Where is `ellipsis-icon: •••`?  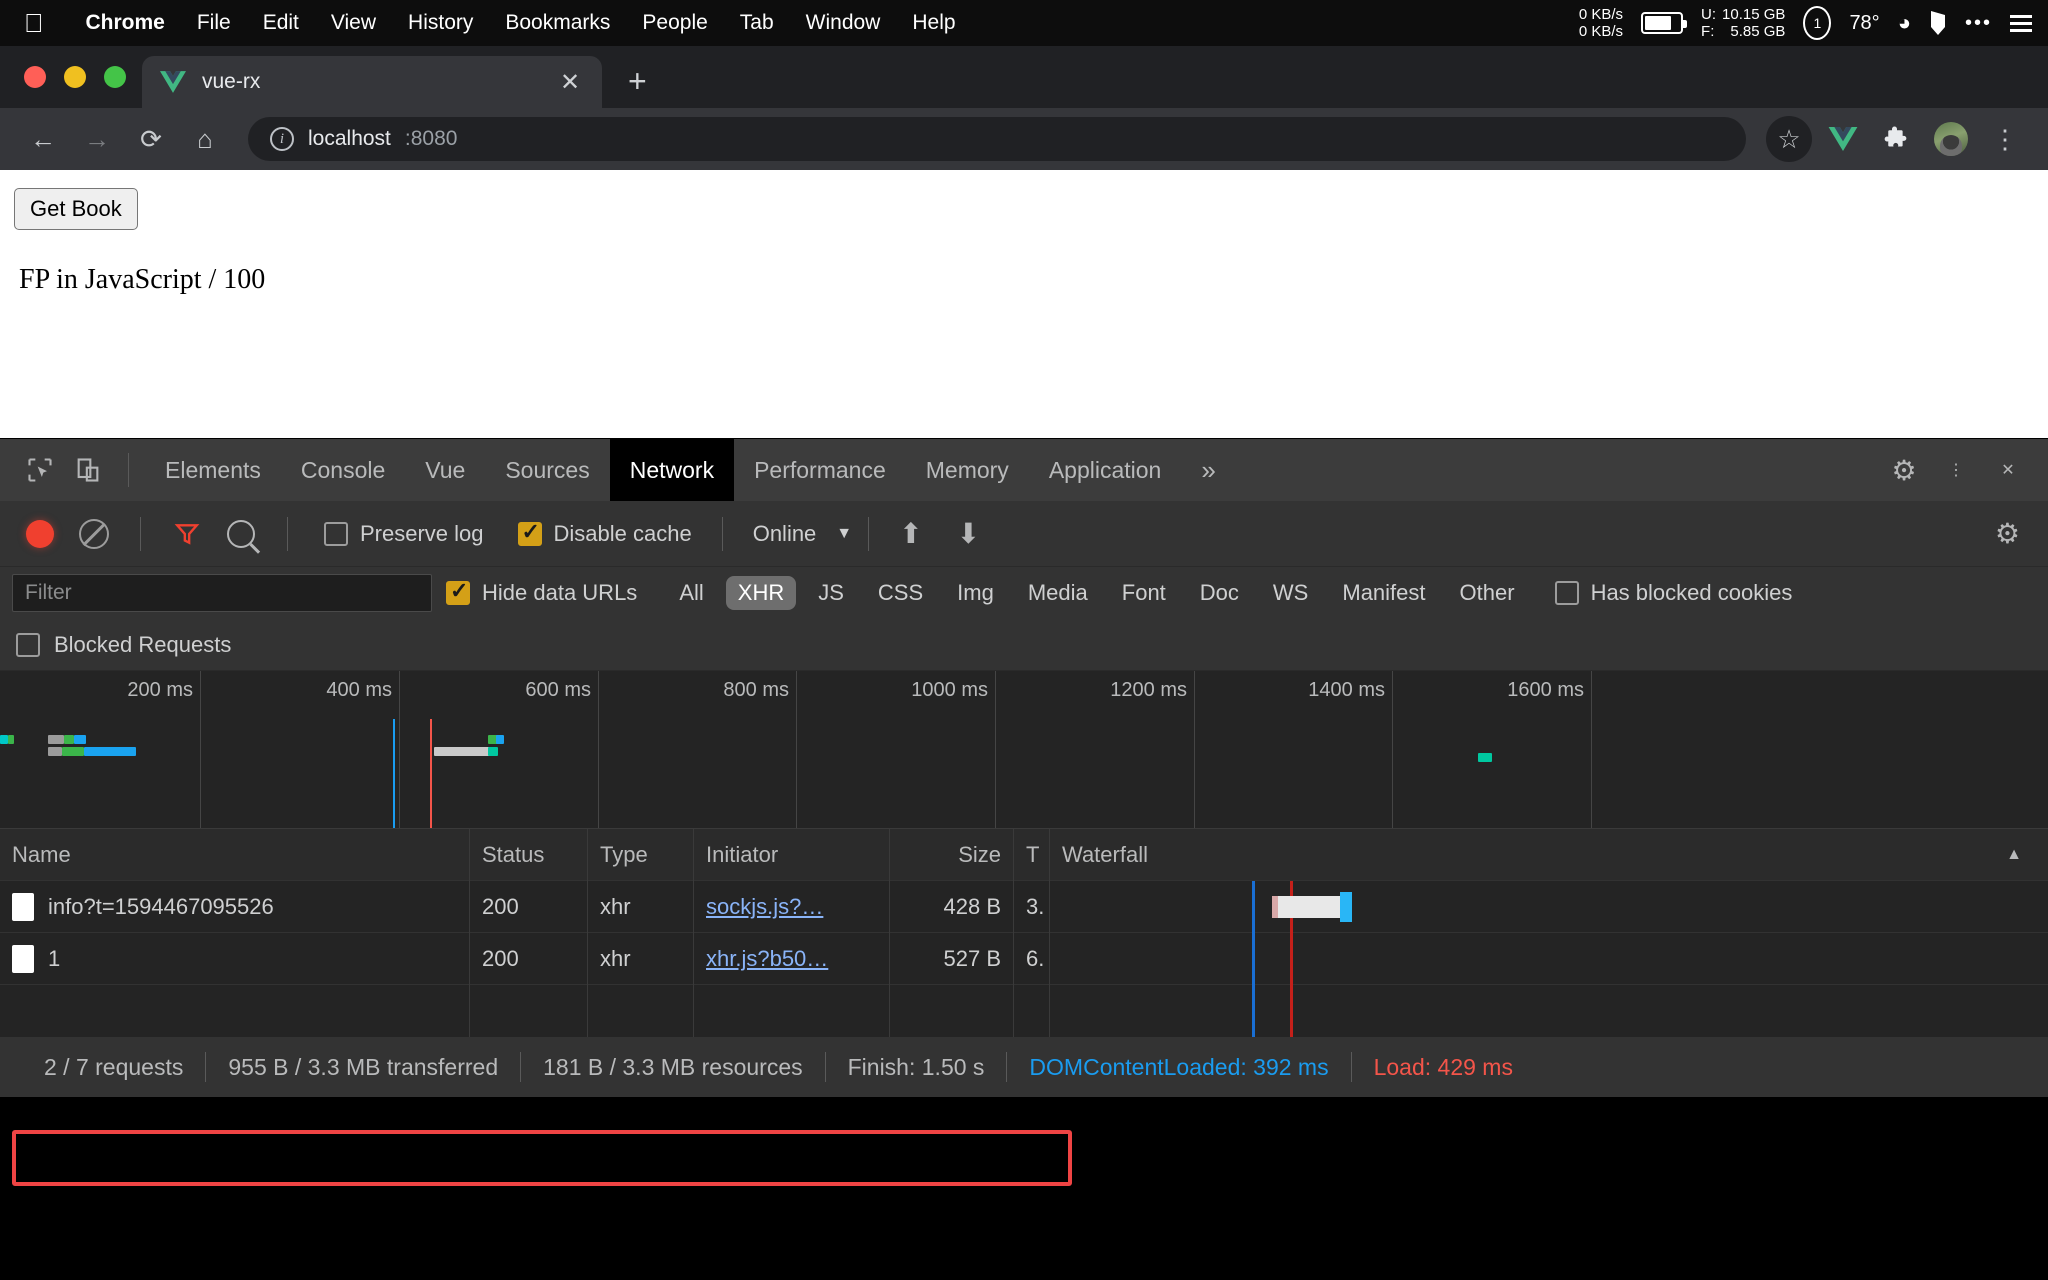 ellipsis-icon: ••• is located at coordinates (1978, 23).